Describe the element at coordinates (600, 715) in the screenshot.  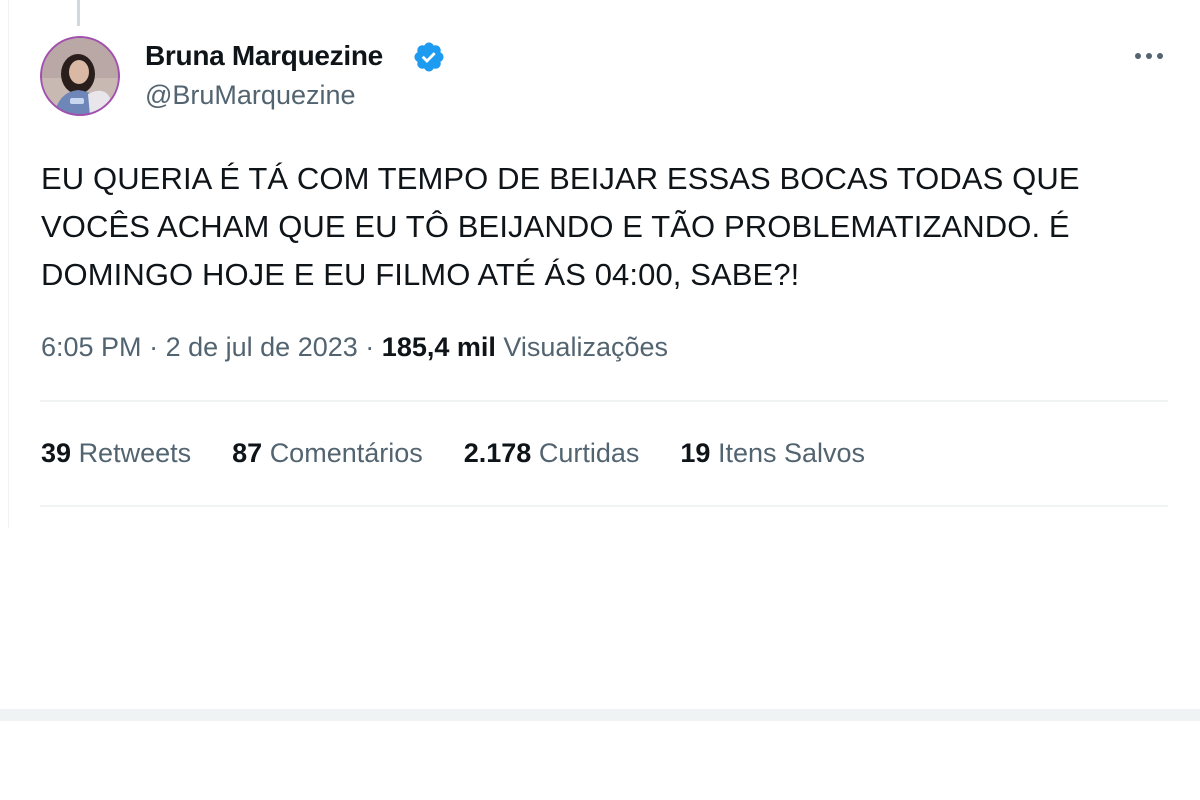
I see `section-separator` at that location.